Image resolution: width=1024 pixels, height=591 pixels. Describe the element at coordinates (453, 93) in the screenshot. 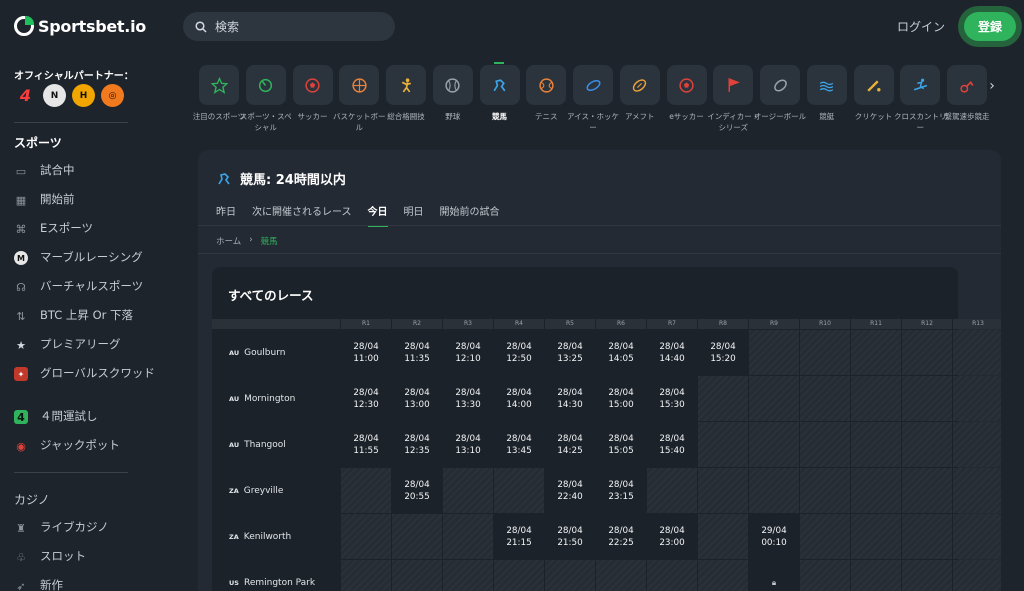

I see `sport-tile-baseball: 野球` at that location.